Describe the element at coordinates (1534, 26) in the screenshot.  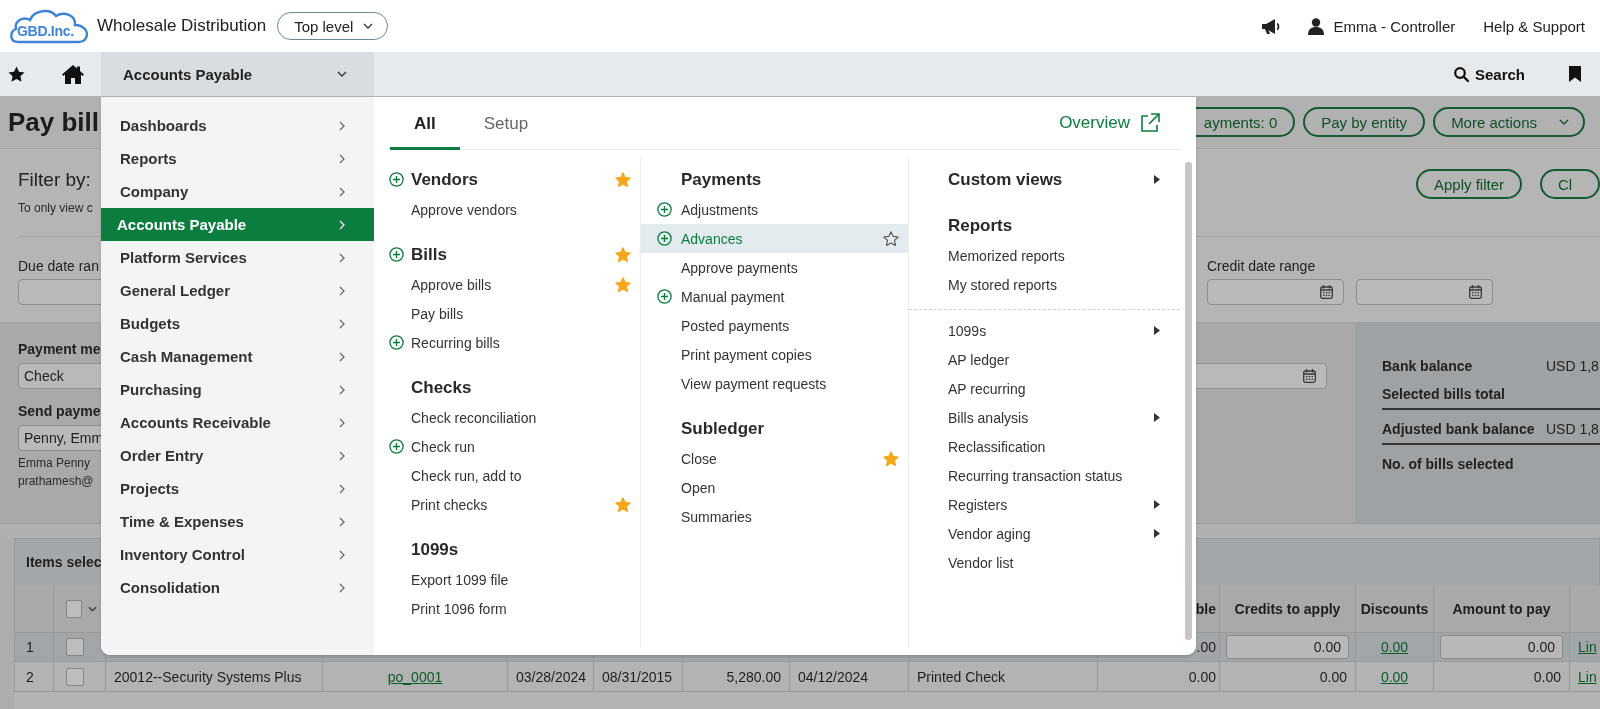
I see `help-link: Help & Support` at that location.